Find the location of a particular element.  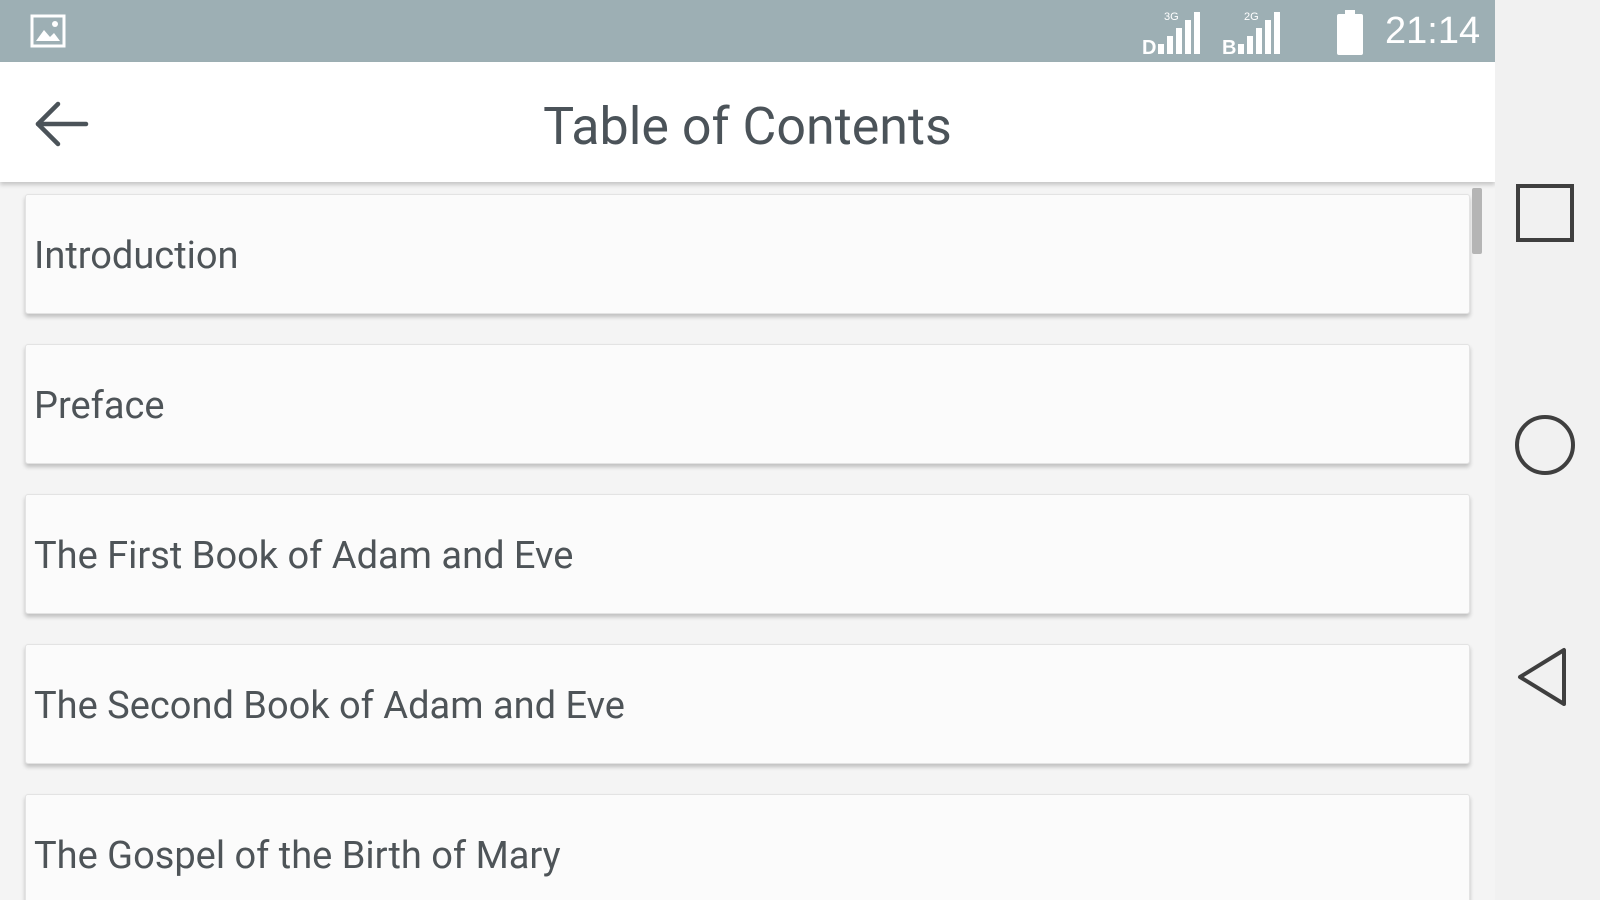

toc-item-label: The Second Book of Adam and Eve is located at coordinates (329, 706).